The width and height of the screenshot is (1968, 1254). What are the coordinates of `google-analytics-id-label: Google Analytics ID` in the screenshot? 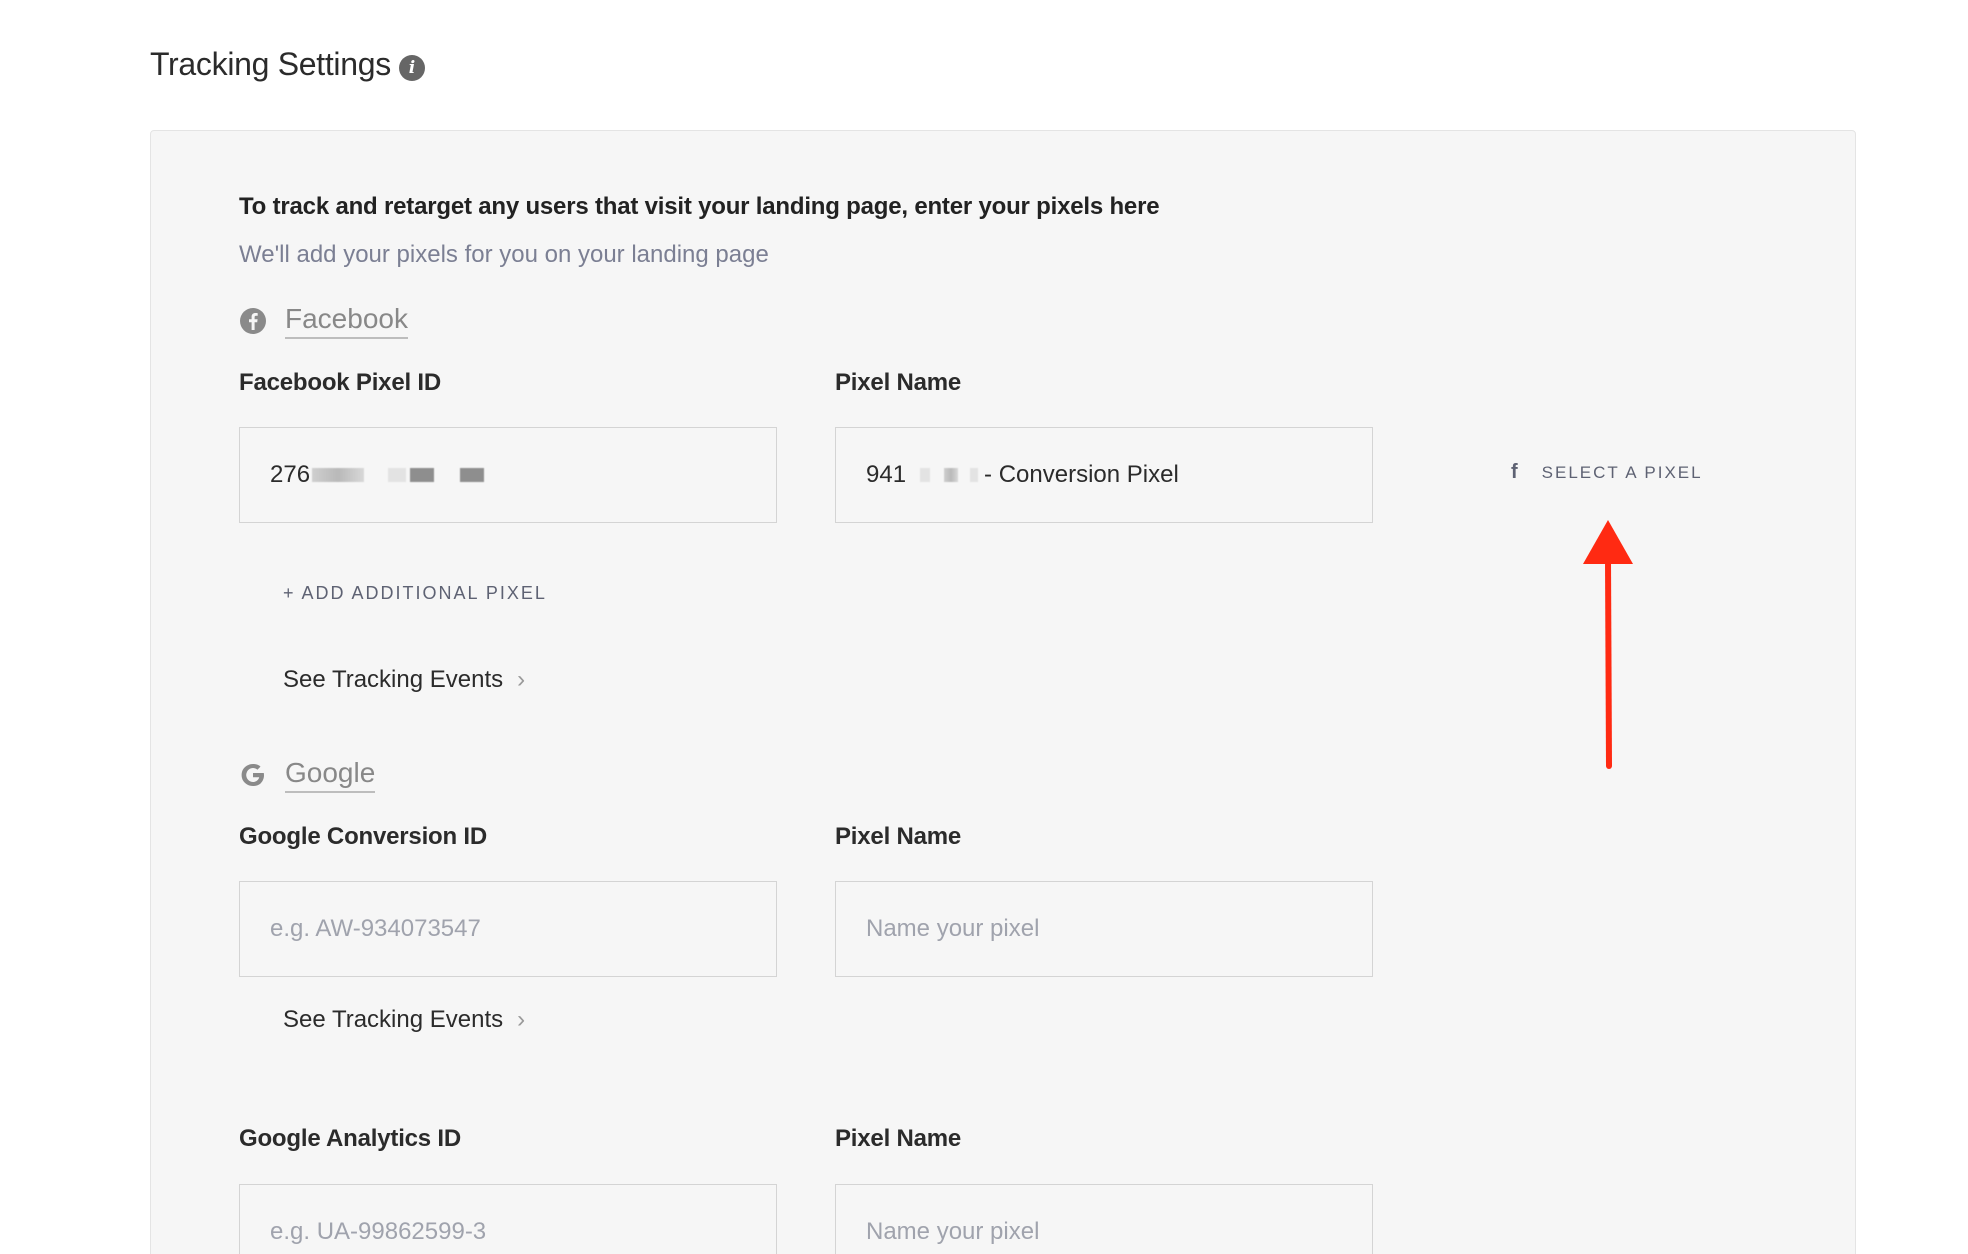 It's located at (350, 1138).